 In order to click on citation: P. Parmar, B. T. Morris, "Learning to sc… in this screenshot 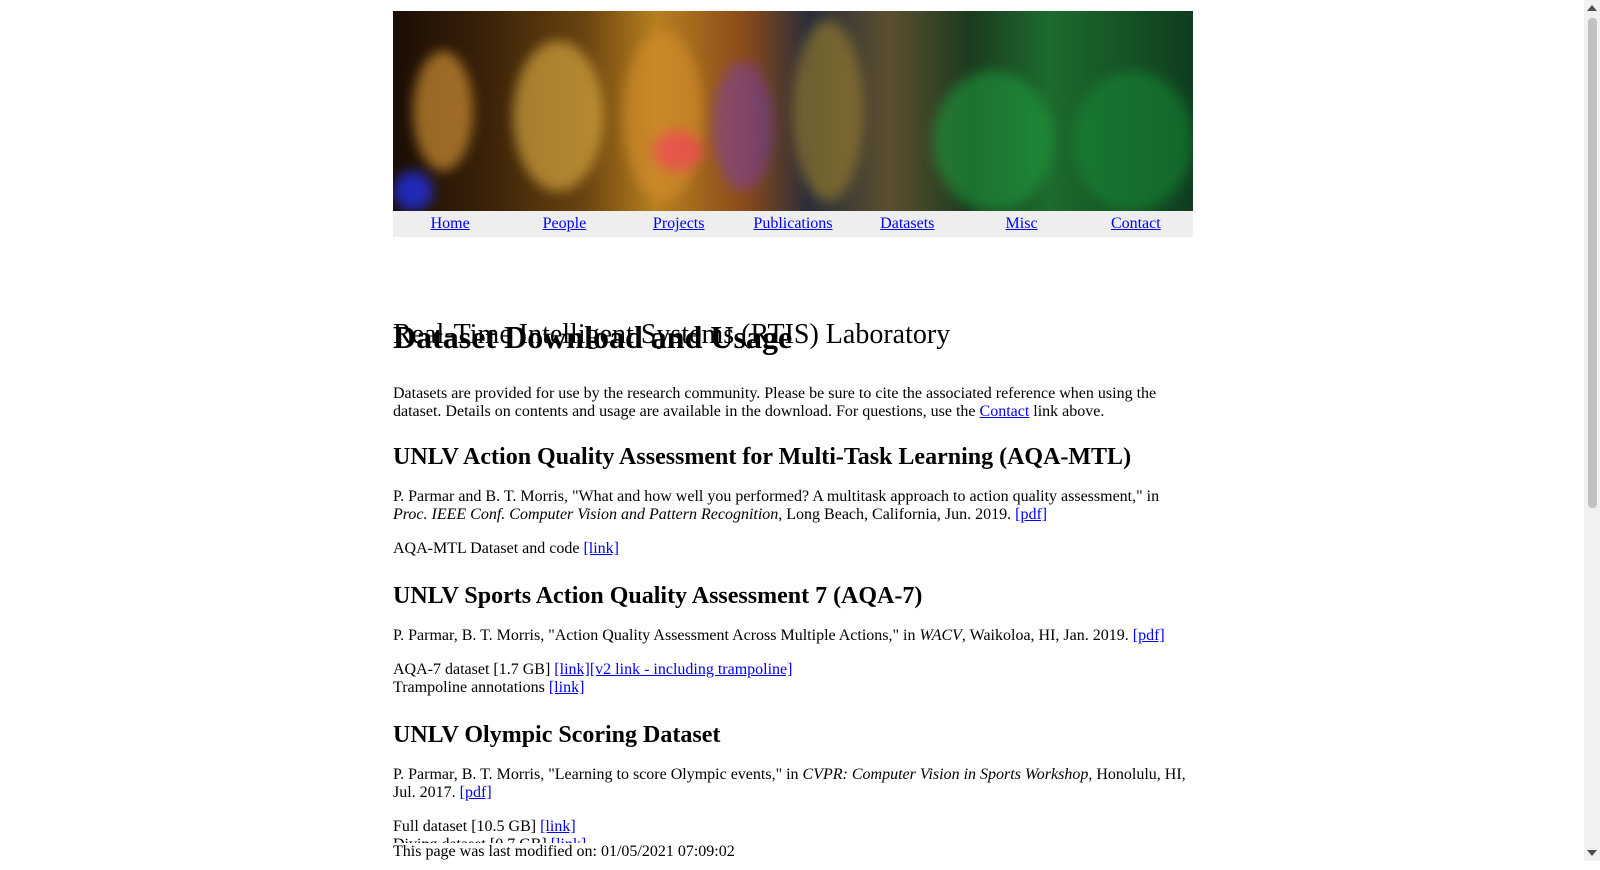, I will do `click(789, 783)`.